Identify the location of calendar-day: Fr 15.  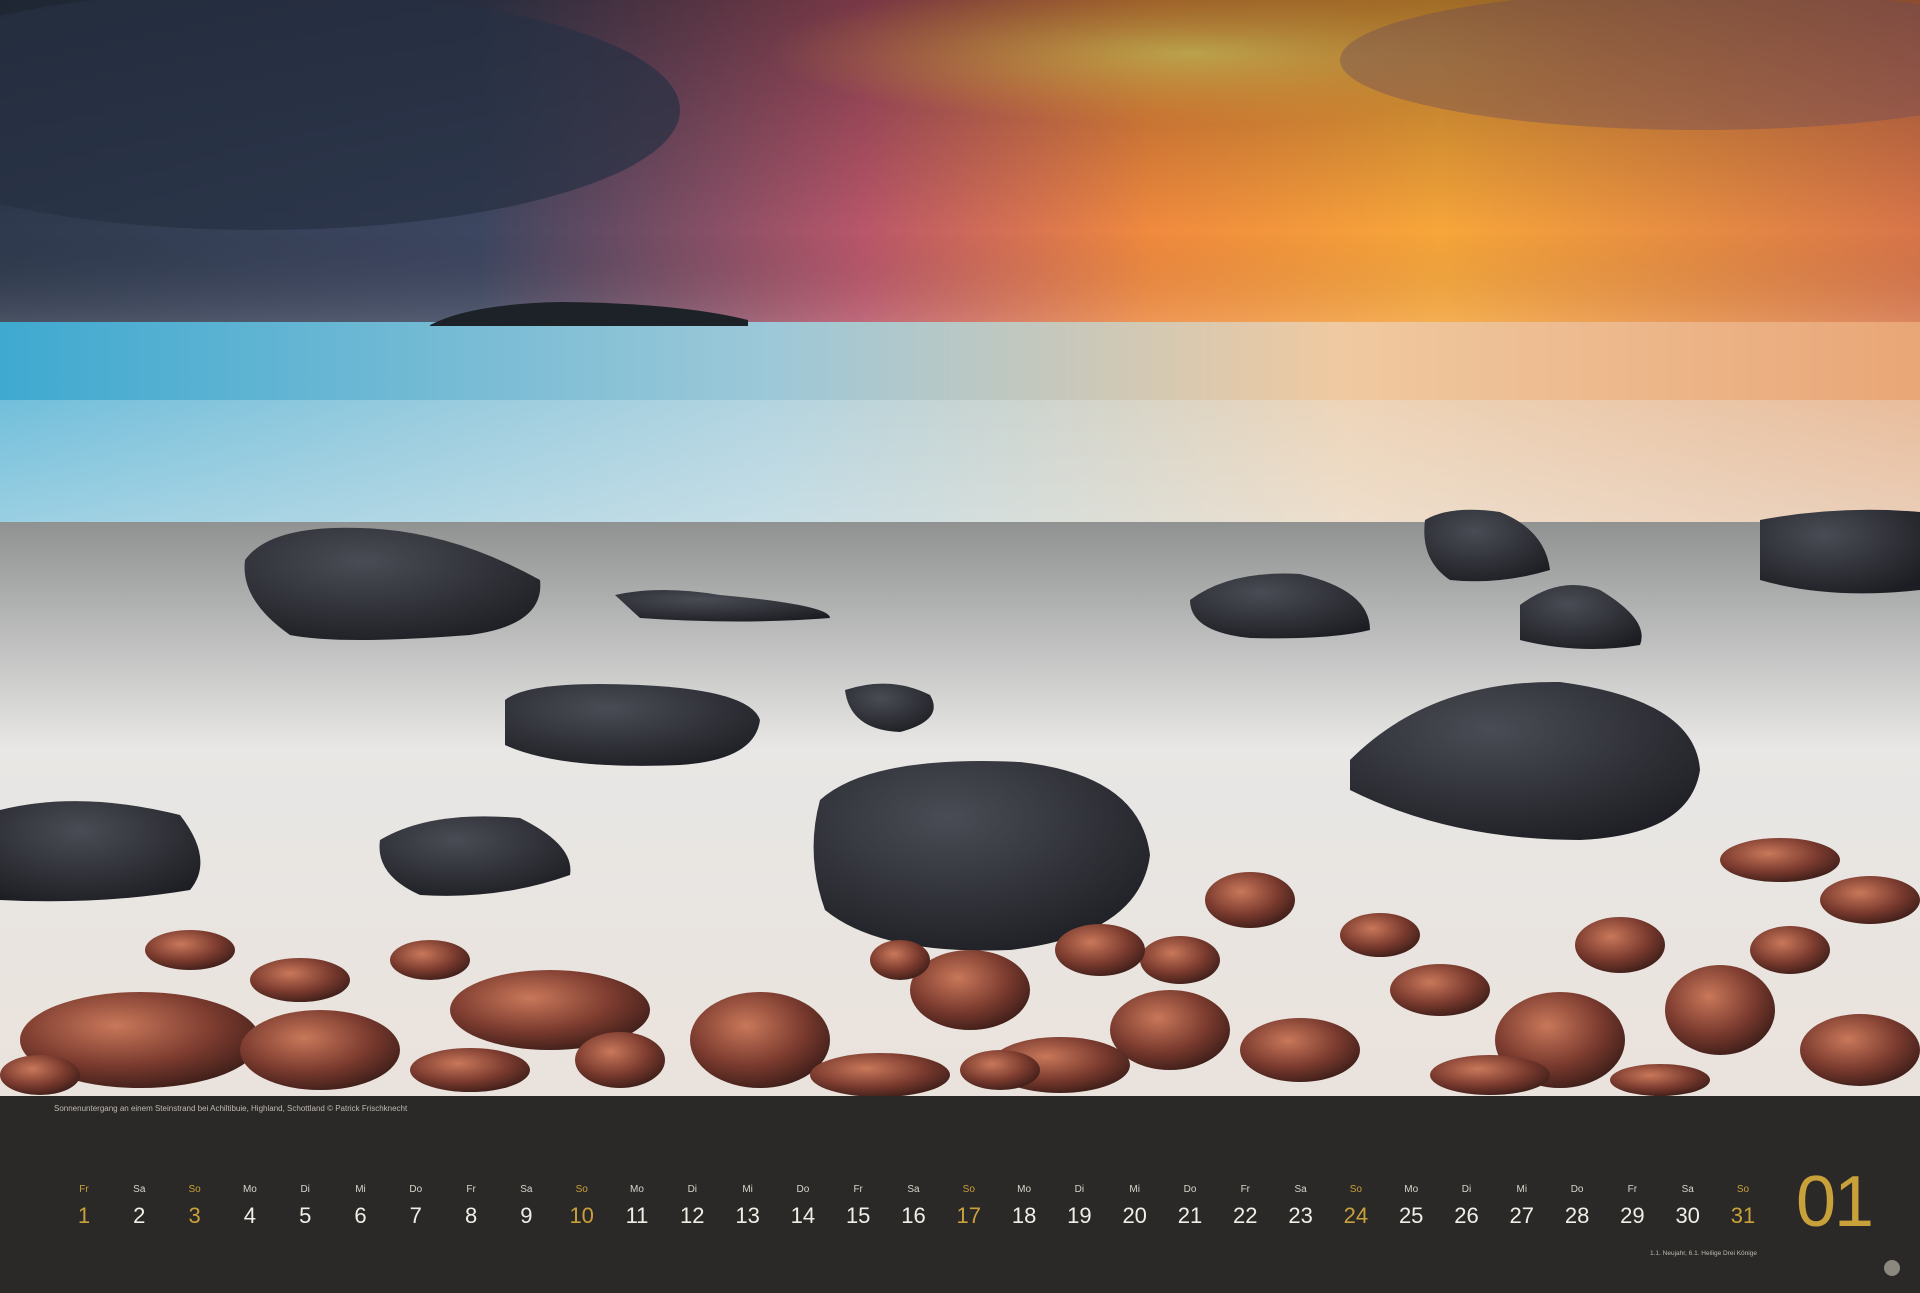
(858, 1206).